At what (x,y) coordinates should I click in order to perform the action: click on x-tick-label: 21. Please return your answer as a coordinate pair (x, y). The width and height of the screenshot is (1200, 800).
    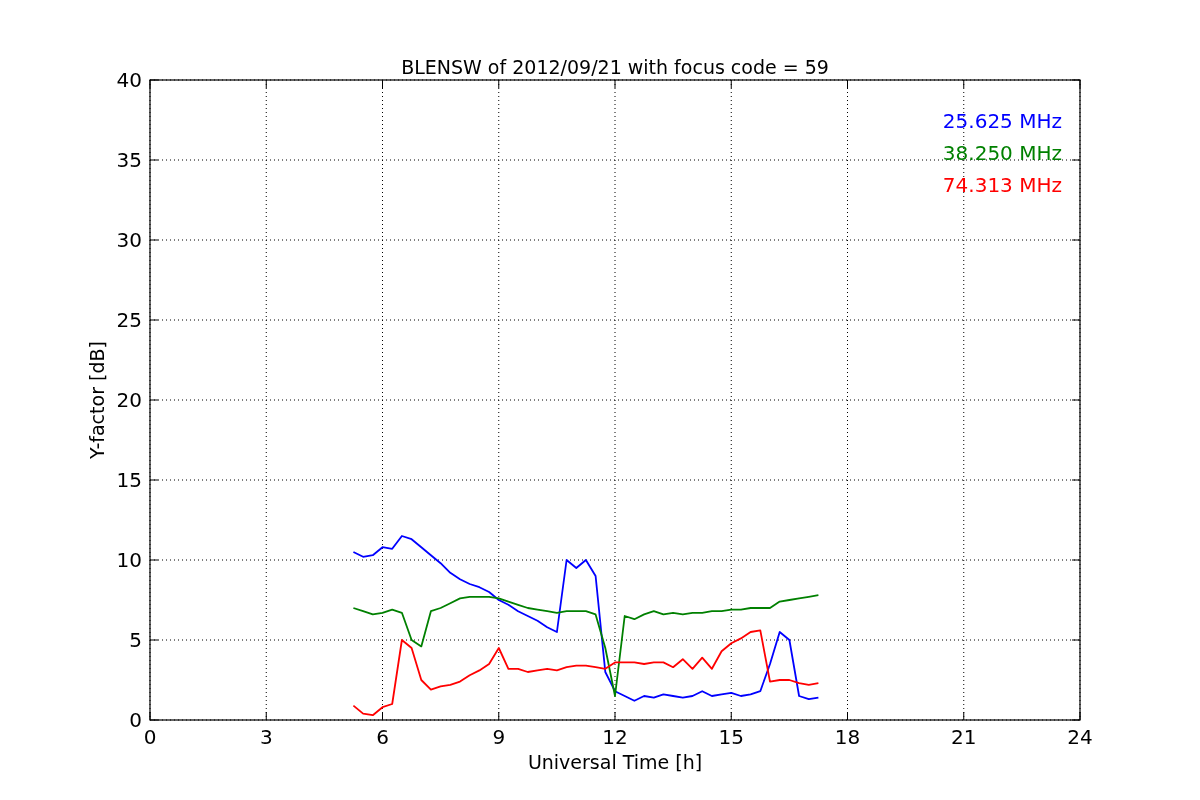
    Looking at the image, I should click on (964, 737).